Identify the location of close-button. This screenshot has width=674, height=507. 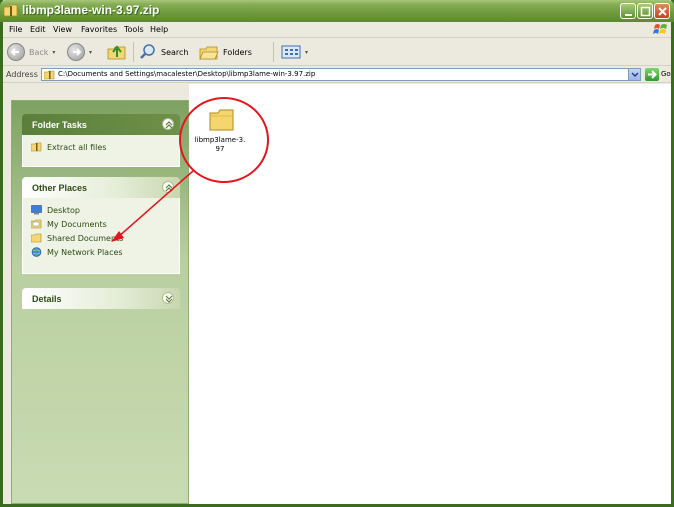
(662, 11).